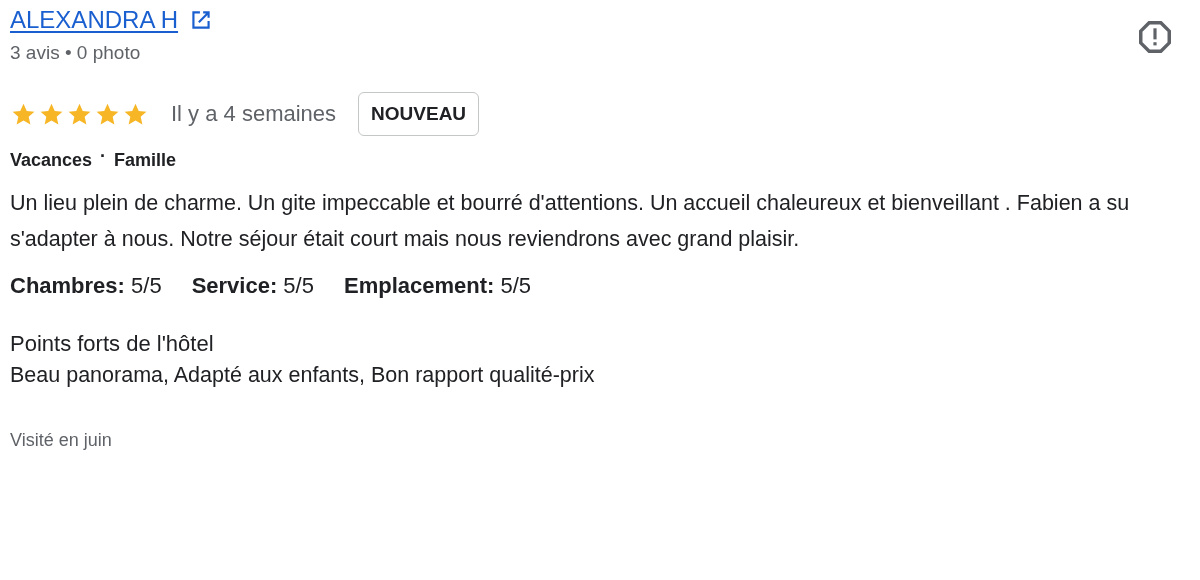 The image size is (1200, 580). What do you see at coordinates (145, 160) in the screenshot?
I see `trip-tag: Famille` at bounding box center [145, 160].